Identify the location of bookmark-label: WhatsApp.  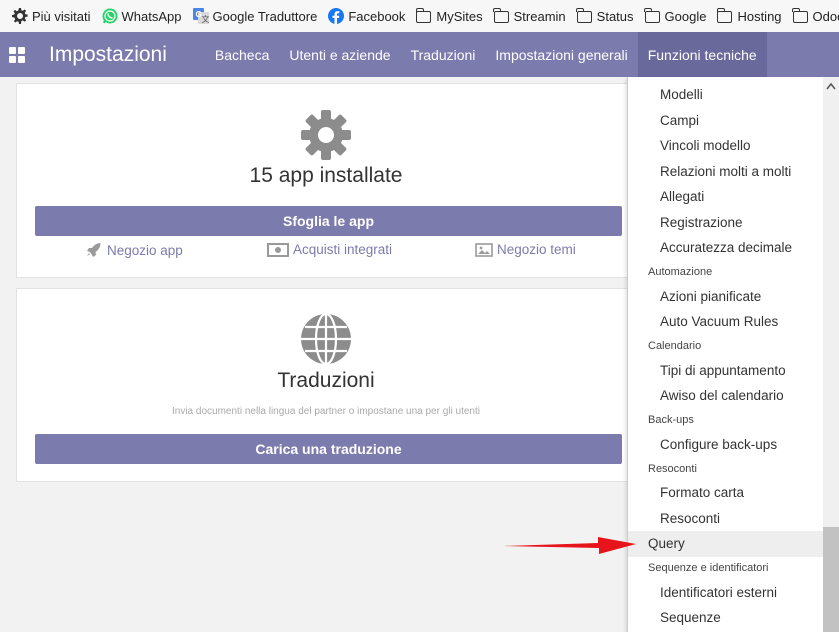
(151, 16).